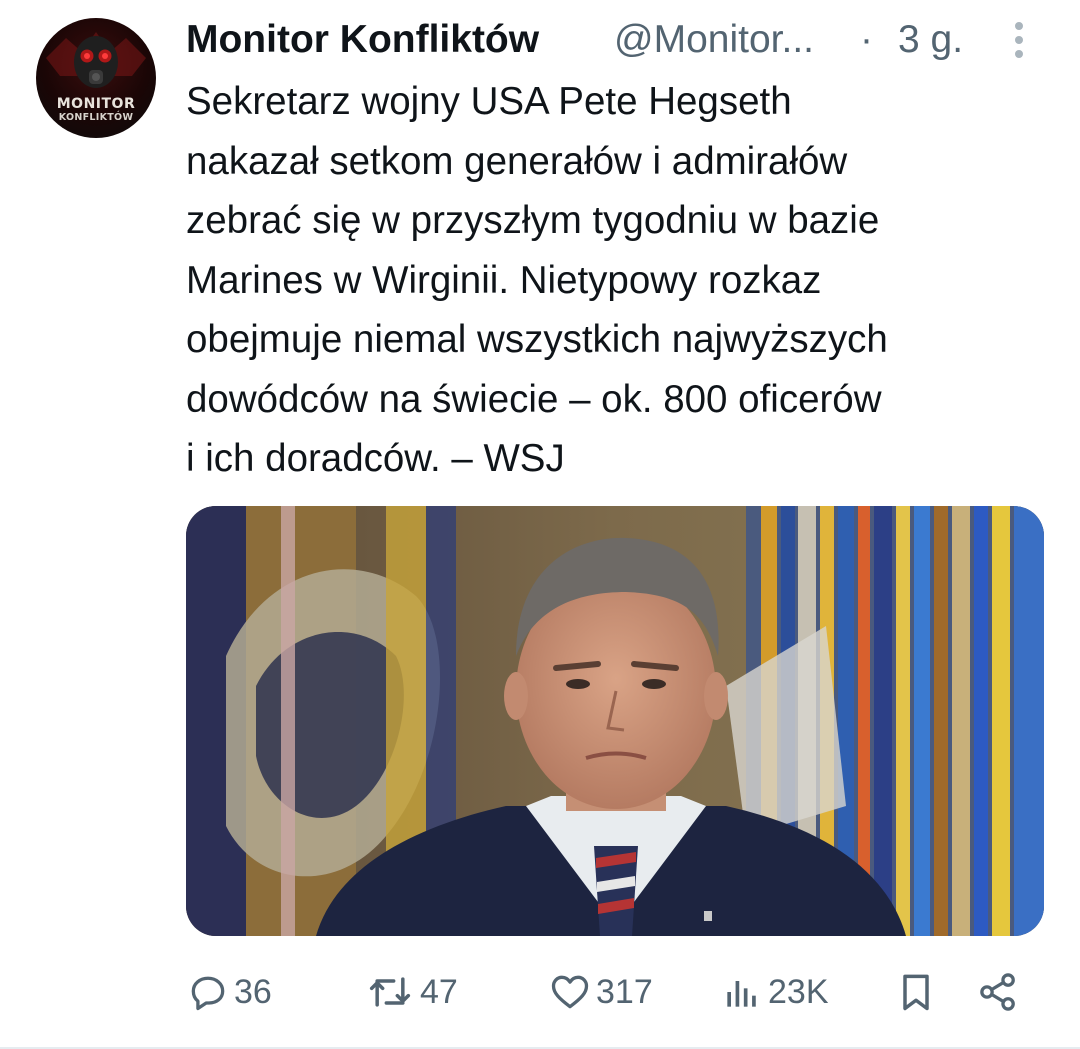  I want to click on avatar: MONITOR KONFLIKTÓW, so click(96, 78).